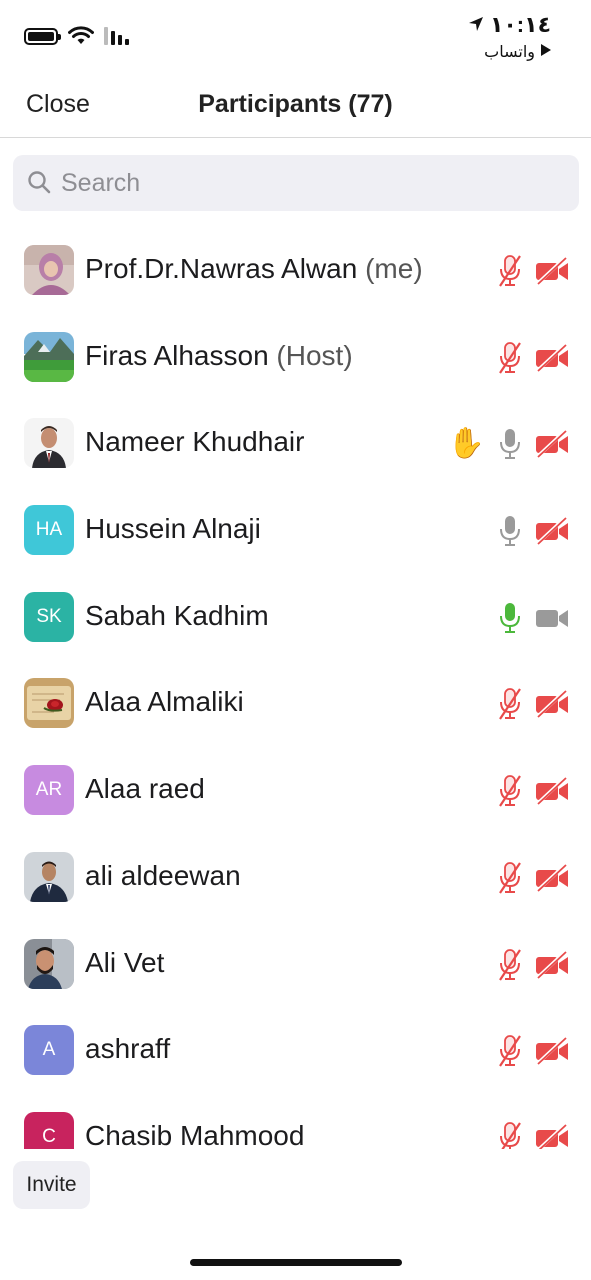 This screenshot has height=1280, width=591. Describe the element at coordinates (546, 52) in the screenshot. I see `play-triangle-icon` at that location.